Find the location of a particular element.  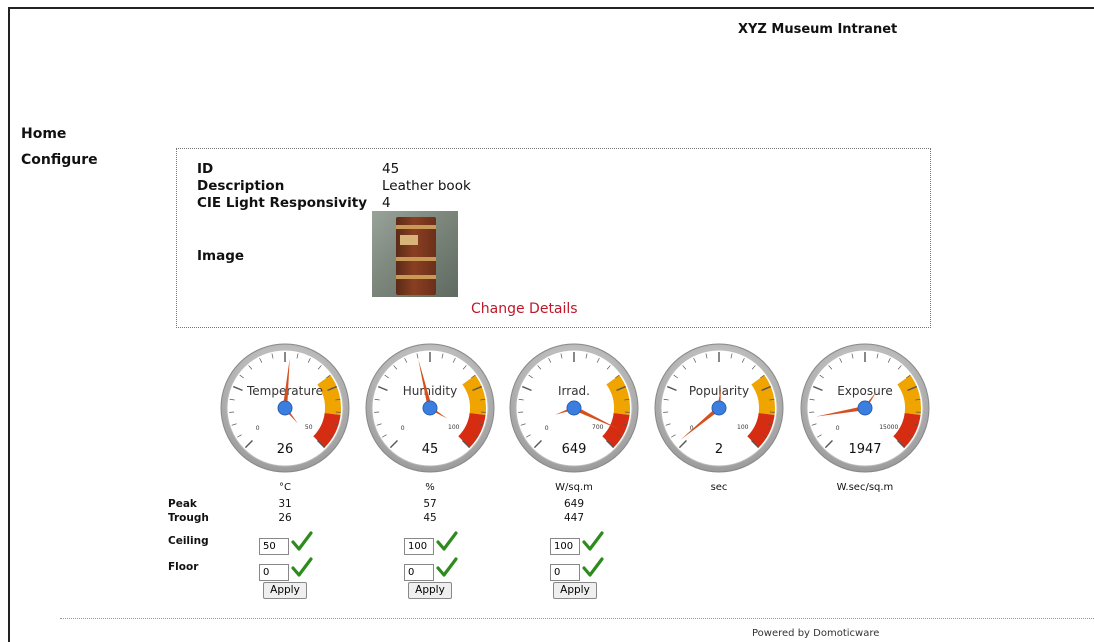

gauge-value: 26 is located at coordinates (285, 449).